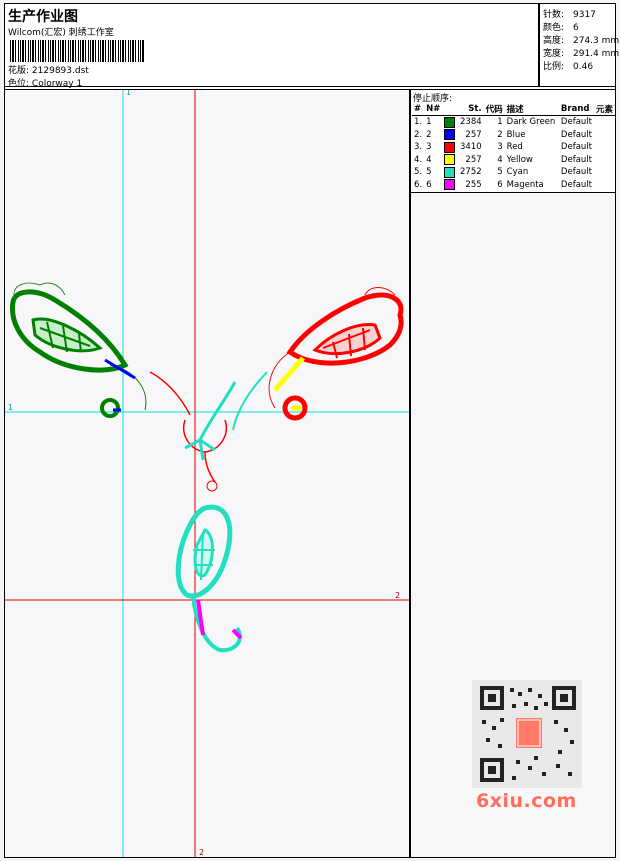  What do you see at coordinates (221, 512) in the screenshot?
I see `cyan-paisley` at bounding box center [221, 512].